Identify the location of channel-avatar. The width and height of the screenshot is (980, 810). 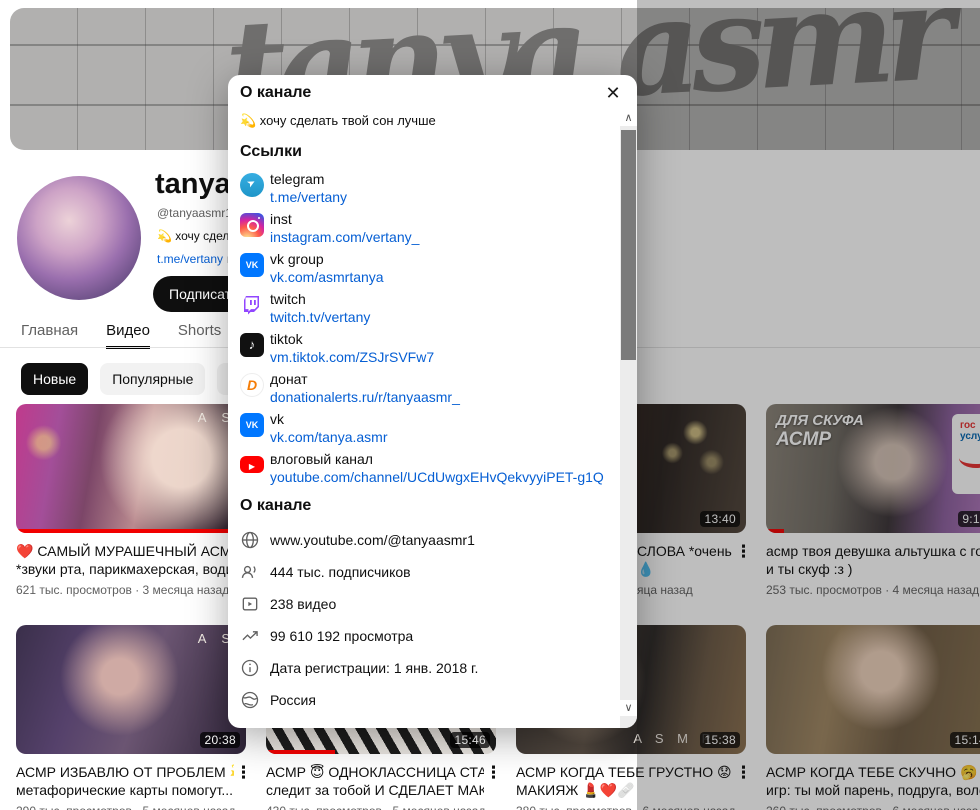
(79, 238).